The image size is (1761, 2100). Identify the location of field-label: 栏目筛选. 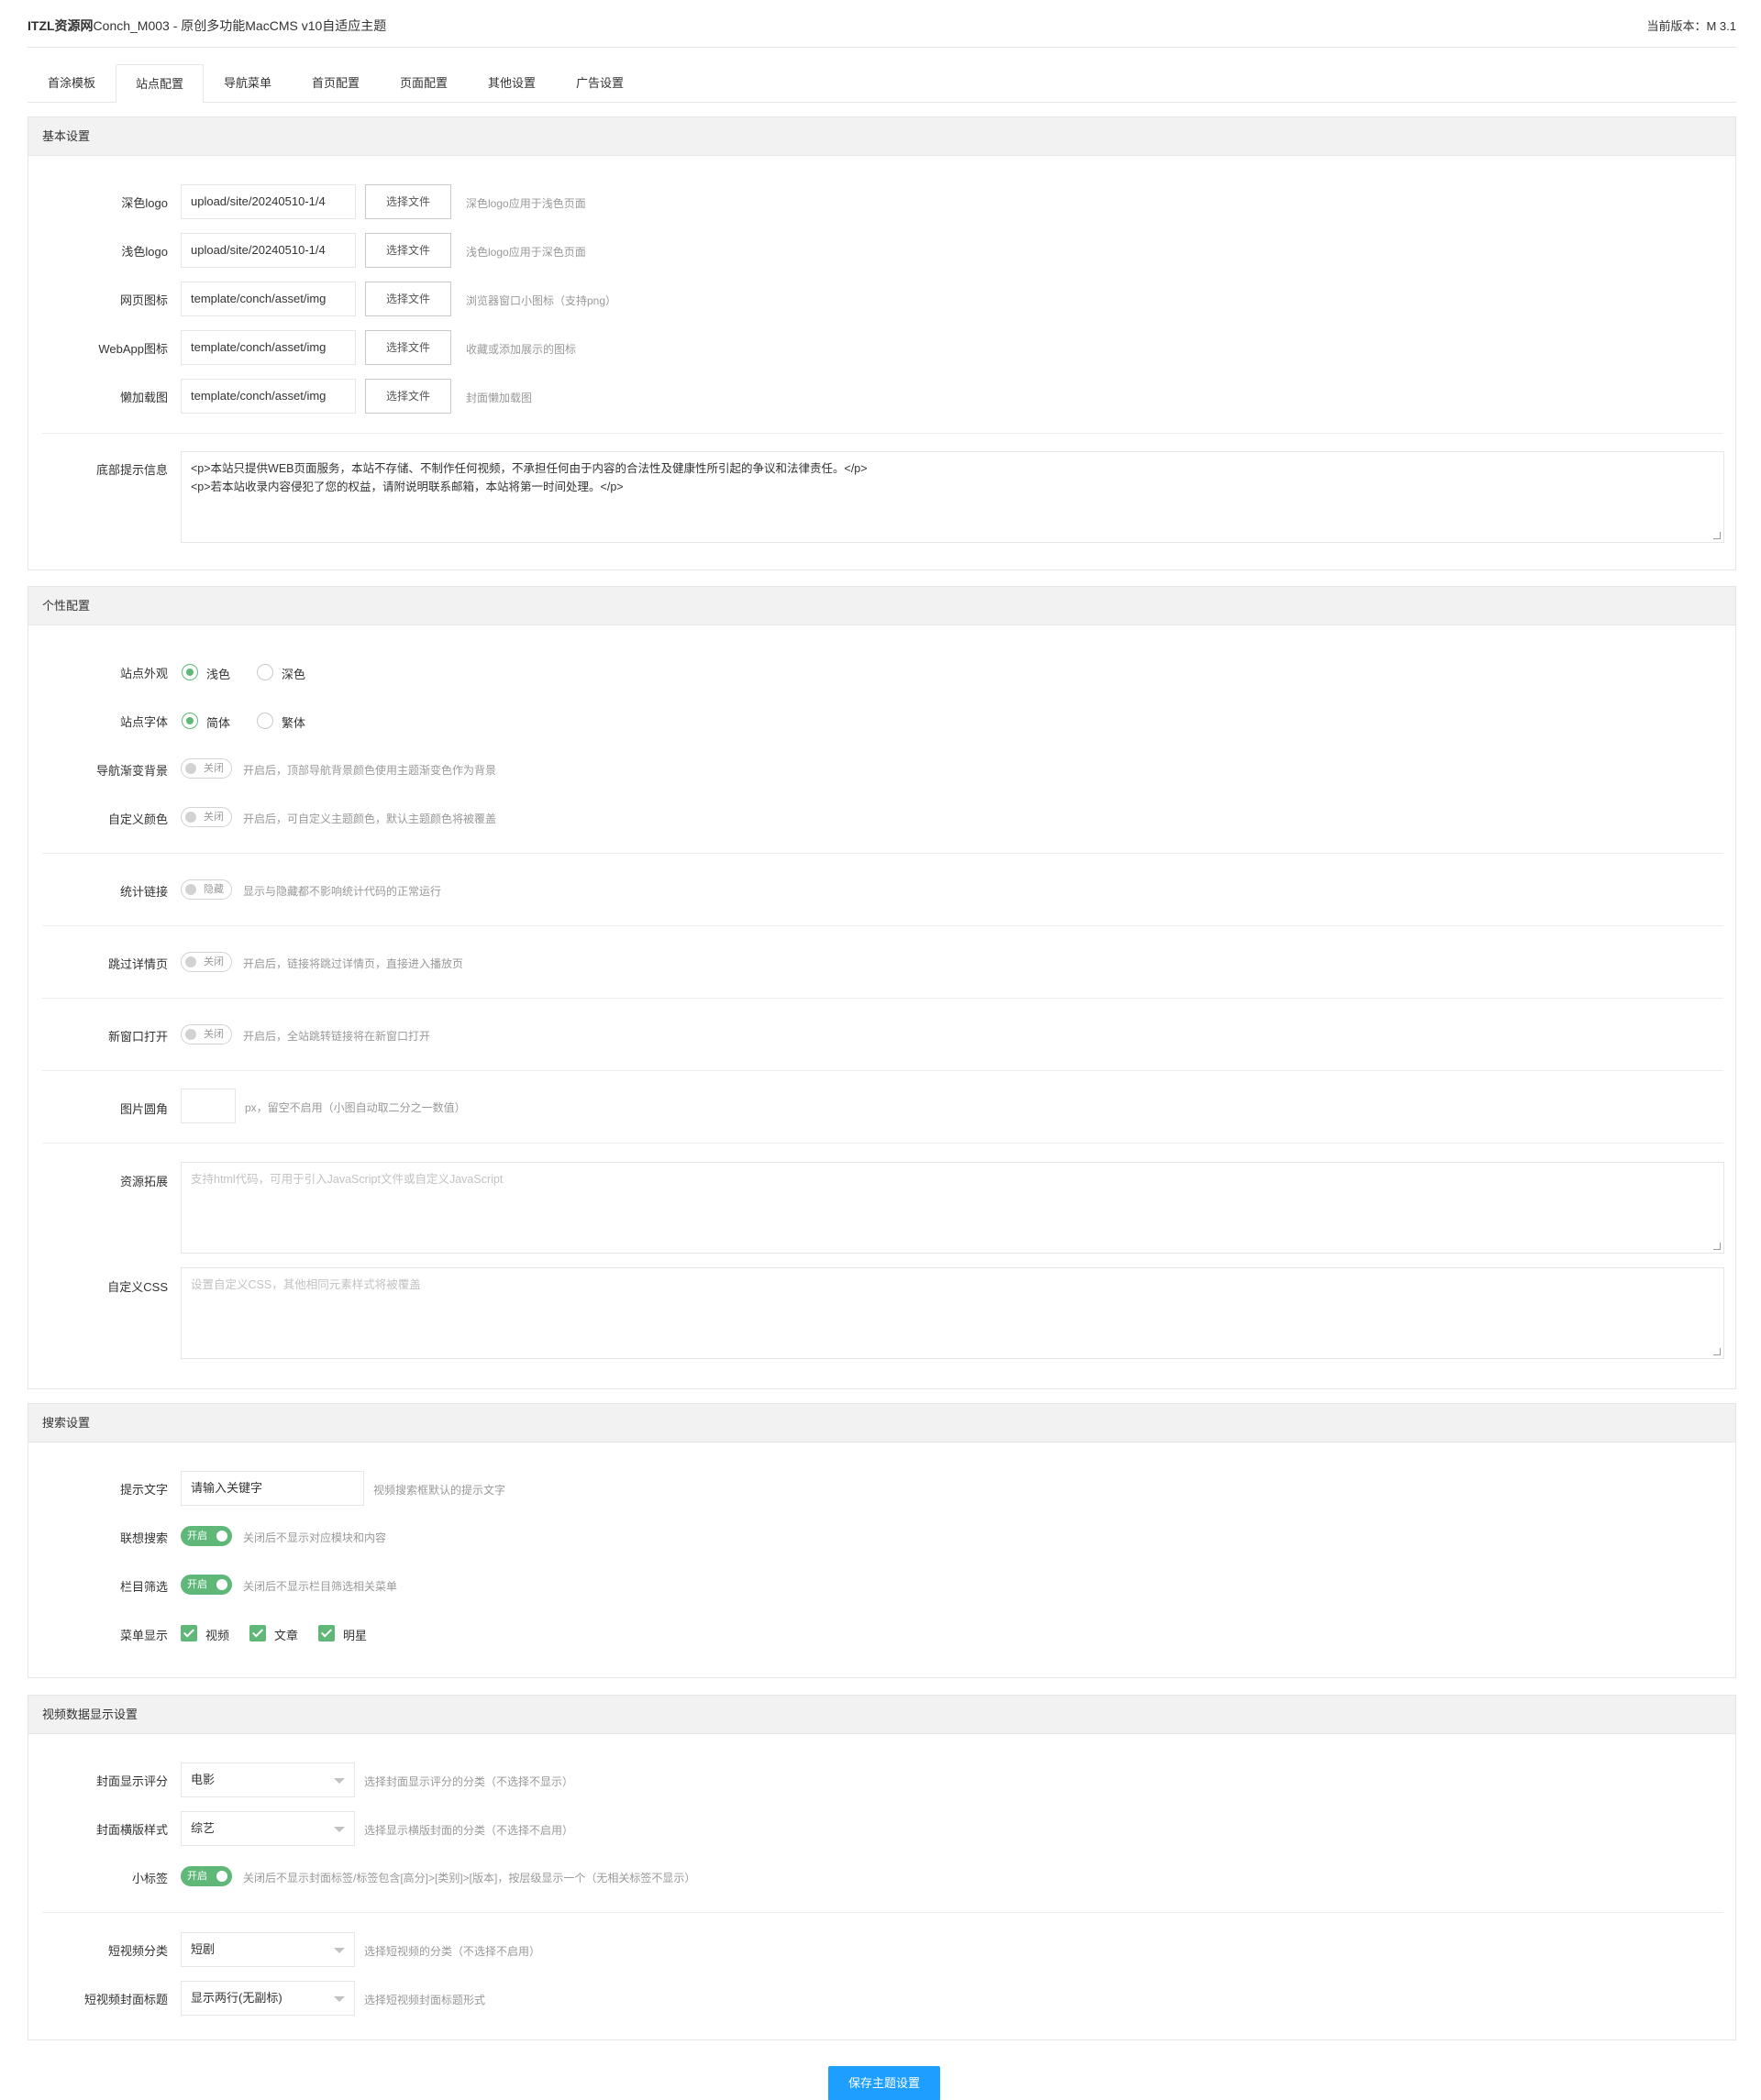
(143, 1587).